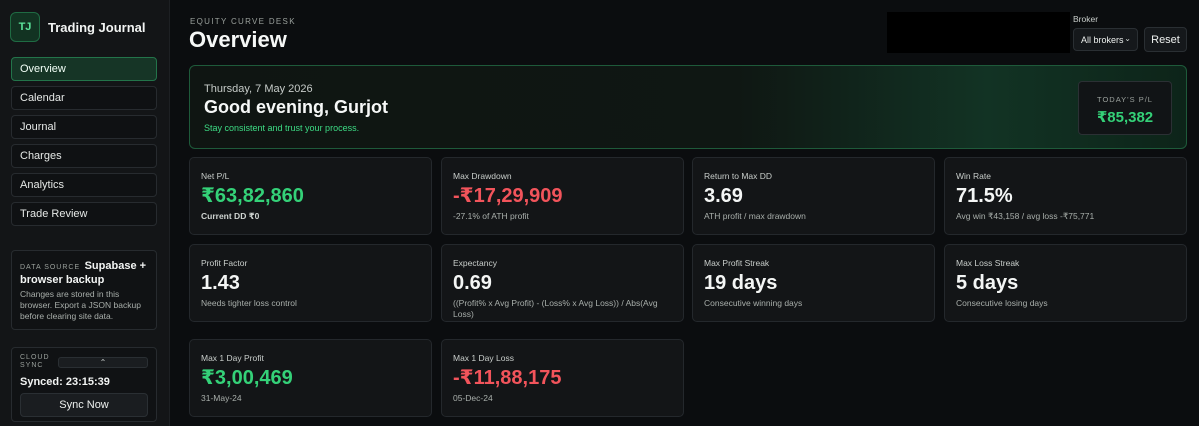 The image size is (1199, 426). I want to click on card-label: Return to Max DD, so click(738, 176).